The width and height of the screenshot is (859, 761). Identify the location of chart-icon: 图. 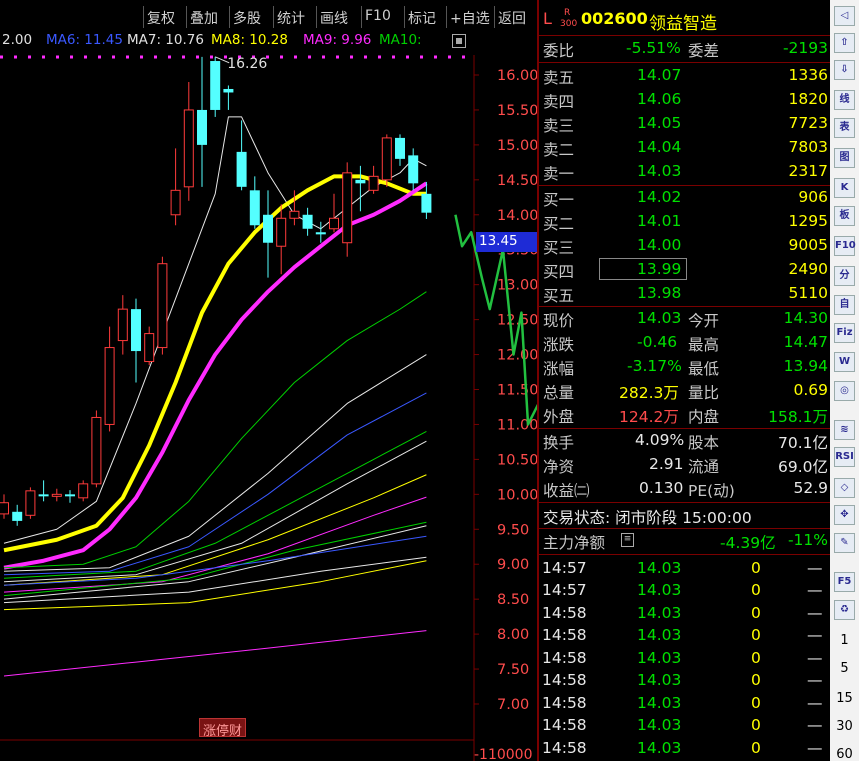
(844, 158).